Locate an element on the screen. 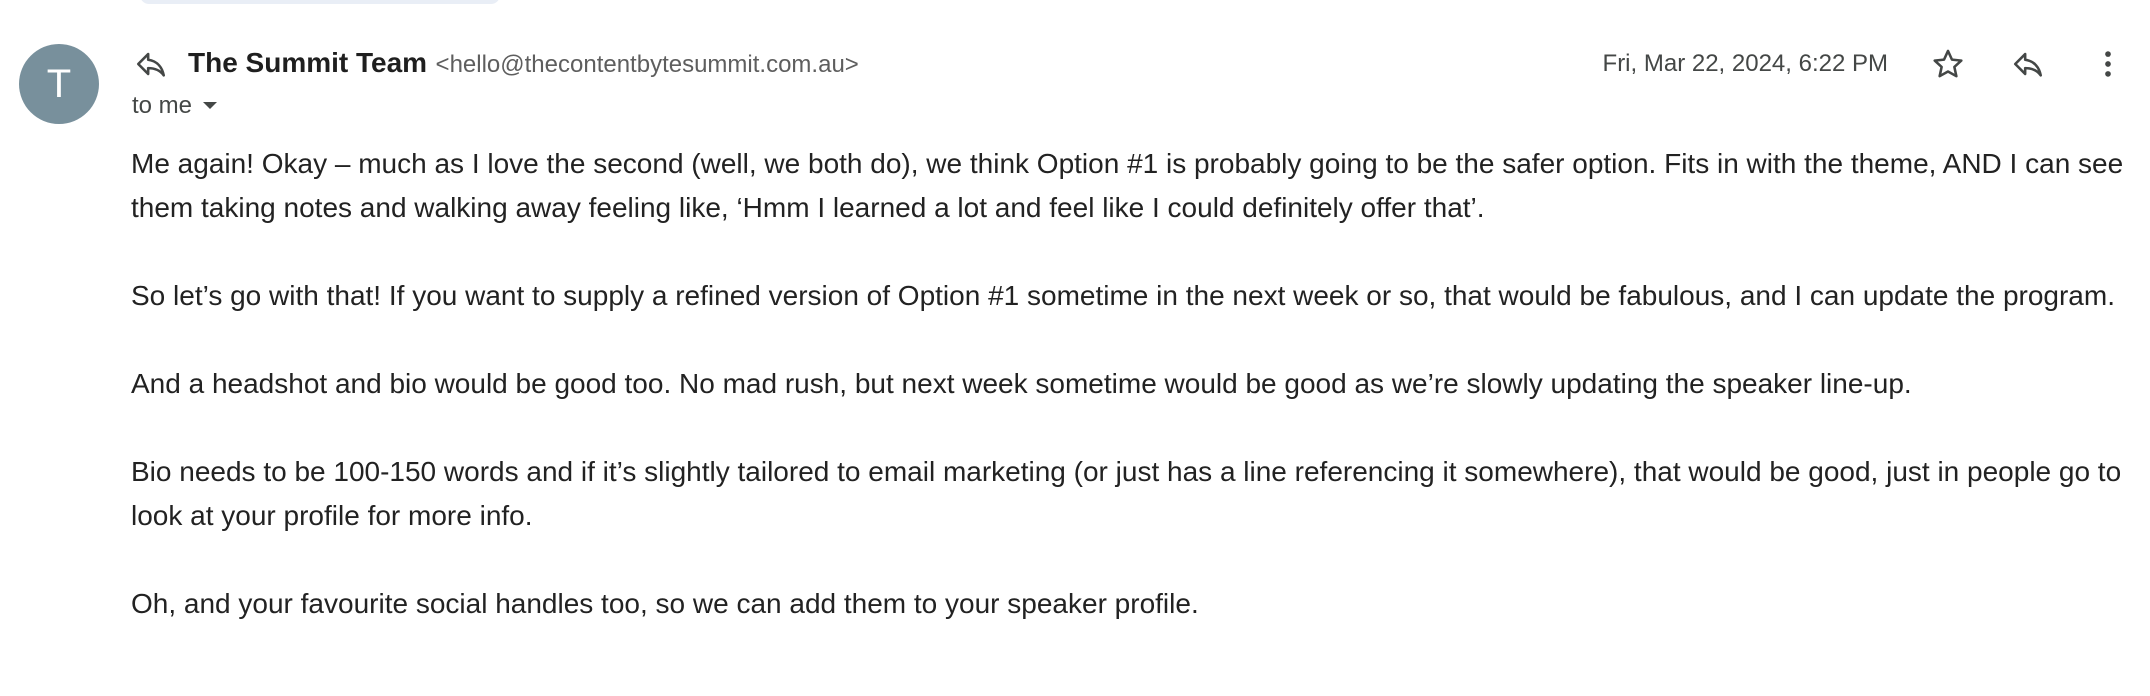 This screenshot has height=696, width=2150. reply-indicator-icon is located at coordinates (151, 64).